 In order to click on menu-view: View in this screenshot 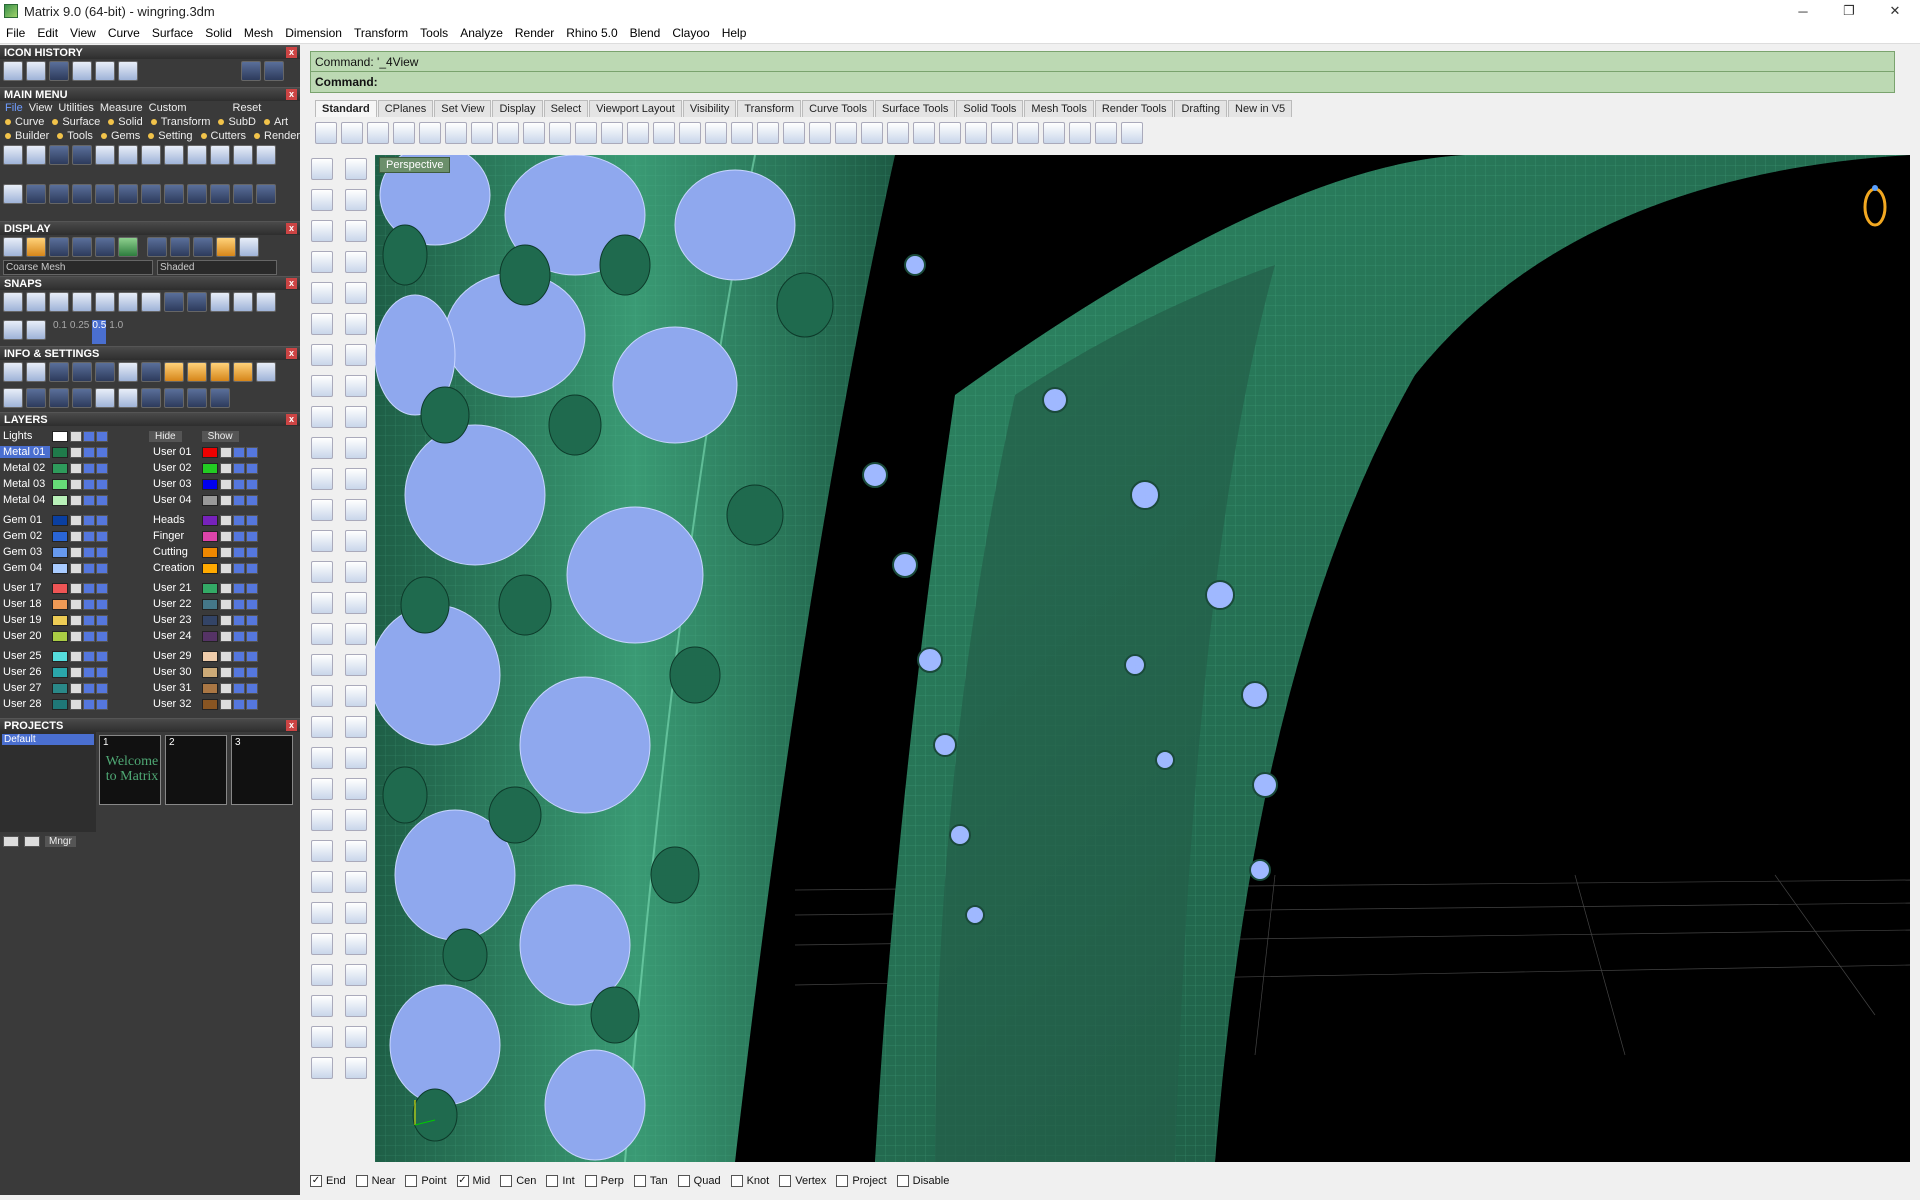, I will do `click(83, 33)`.